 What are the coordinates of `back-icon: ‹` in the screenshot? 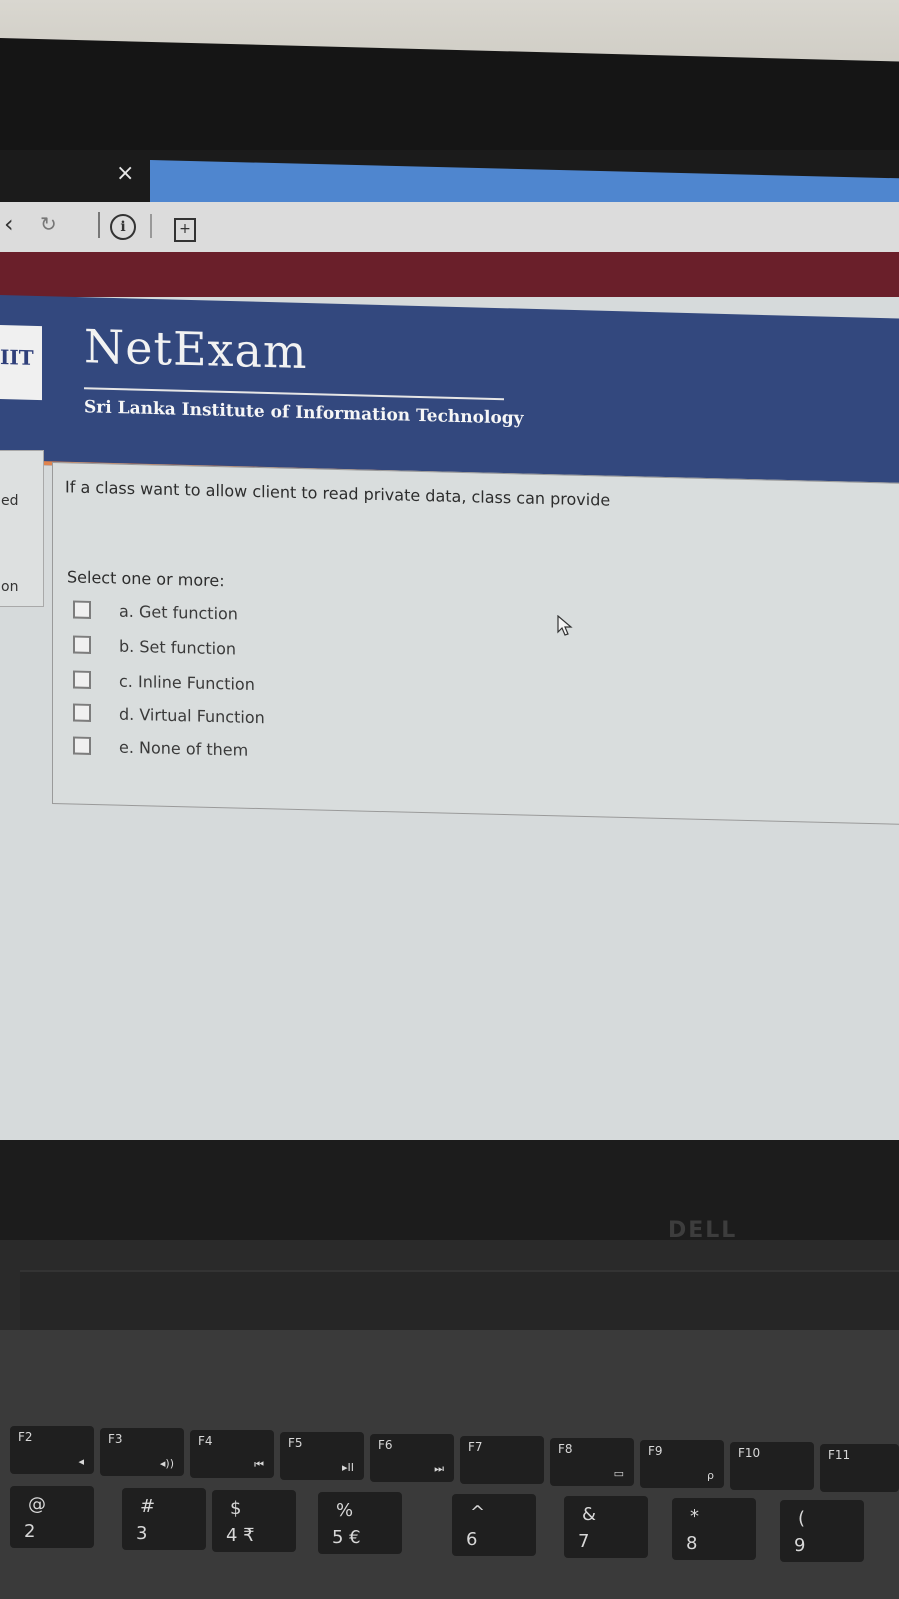 It's located at (9, 224).